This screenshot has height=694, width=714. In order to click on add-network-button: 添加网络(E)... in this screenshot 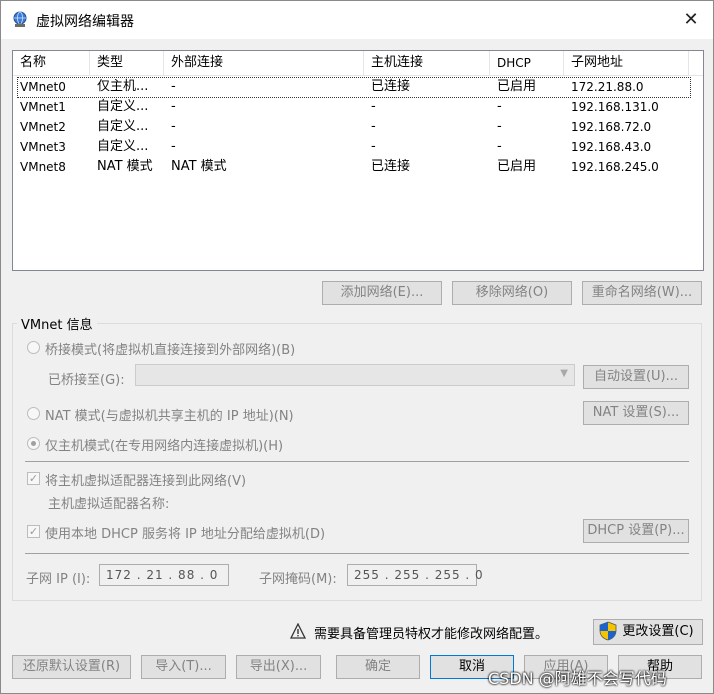, I will do `click(382, 293)`.